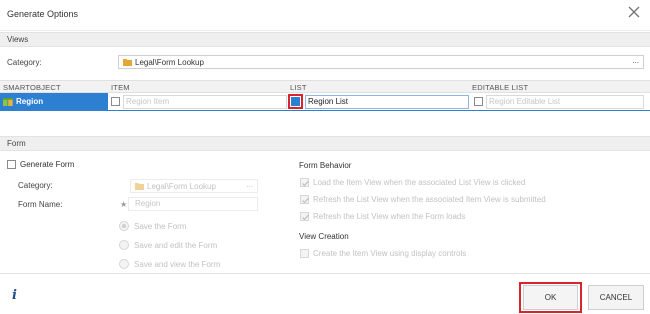 The image size is (650, 314). Describe the element at coordinates (120, 87) in the screenshot. I see `column-header-item: ITEM` at that location.